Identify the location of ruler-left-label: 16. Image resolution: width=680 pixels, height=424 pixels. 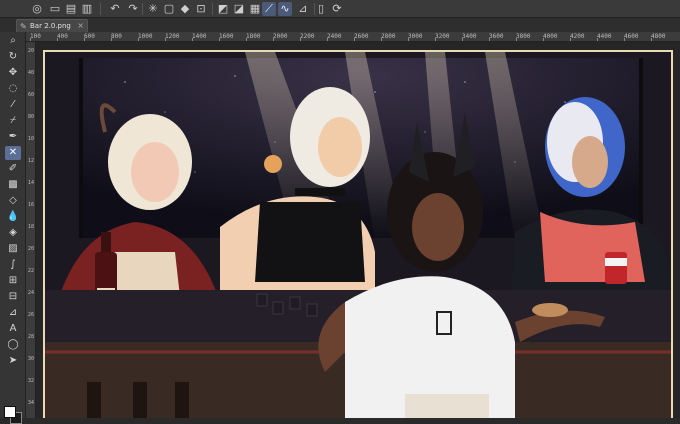
(31, 205).